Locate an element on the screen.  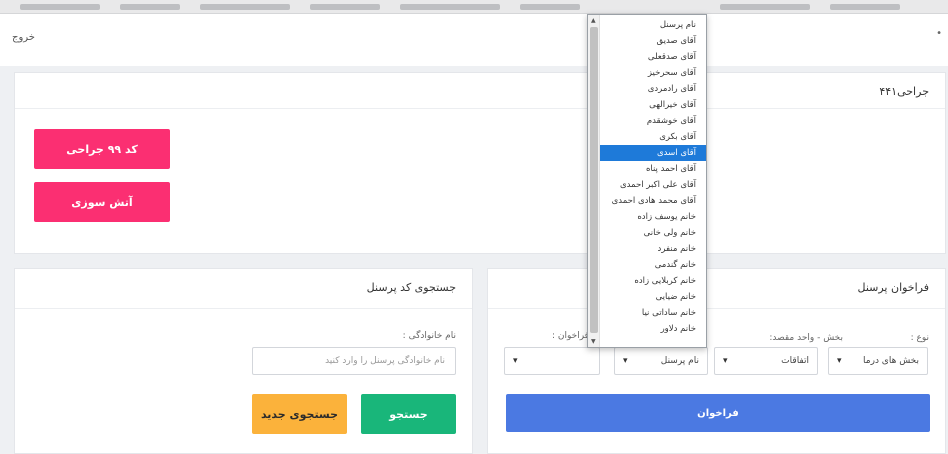
scrollbar-thumb is located at coordinates (594, 180).